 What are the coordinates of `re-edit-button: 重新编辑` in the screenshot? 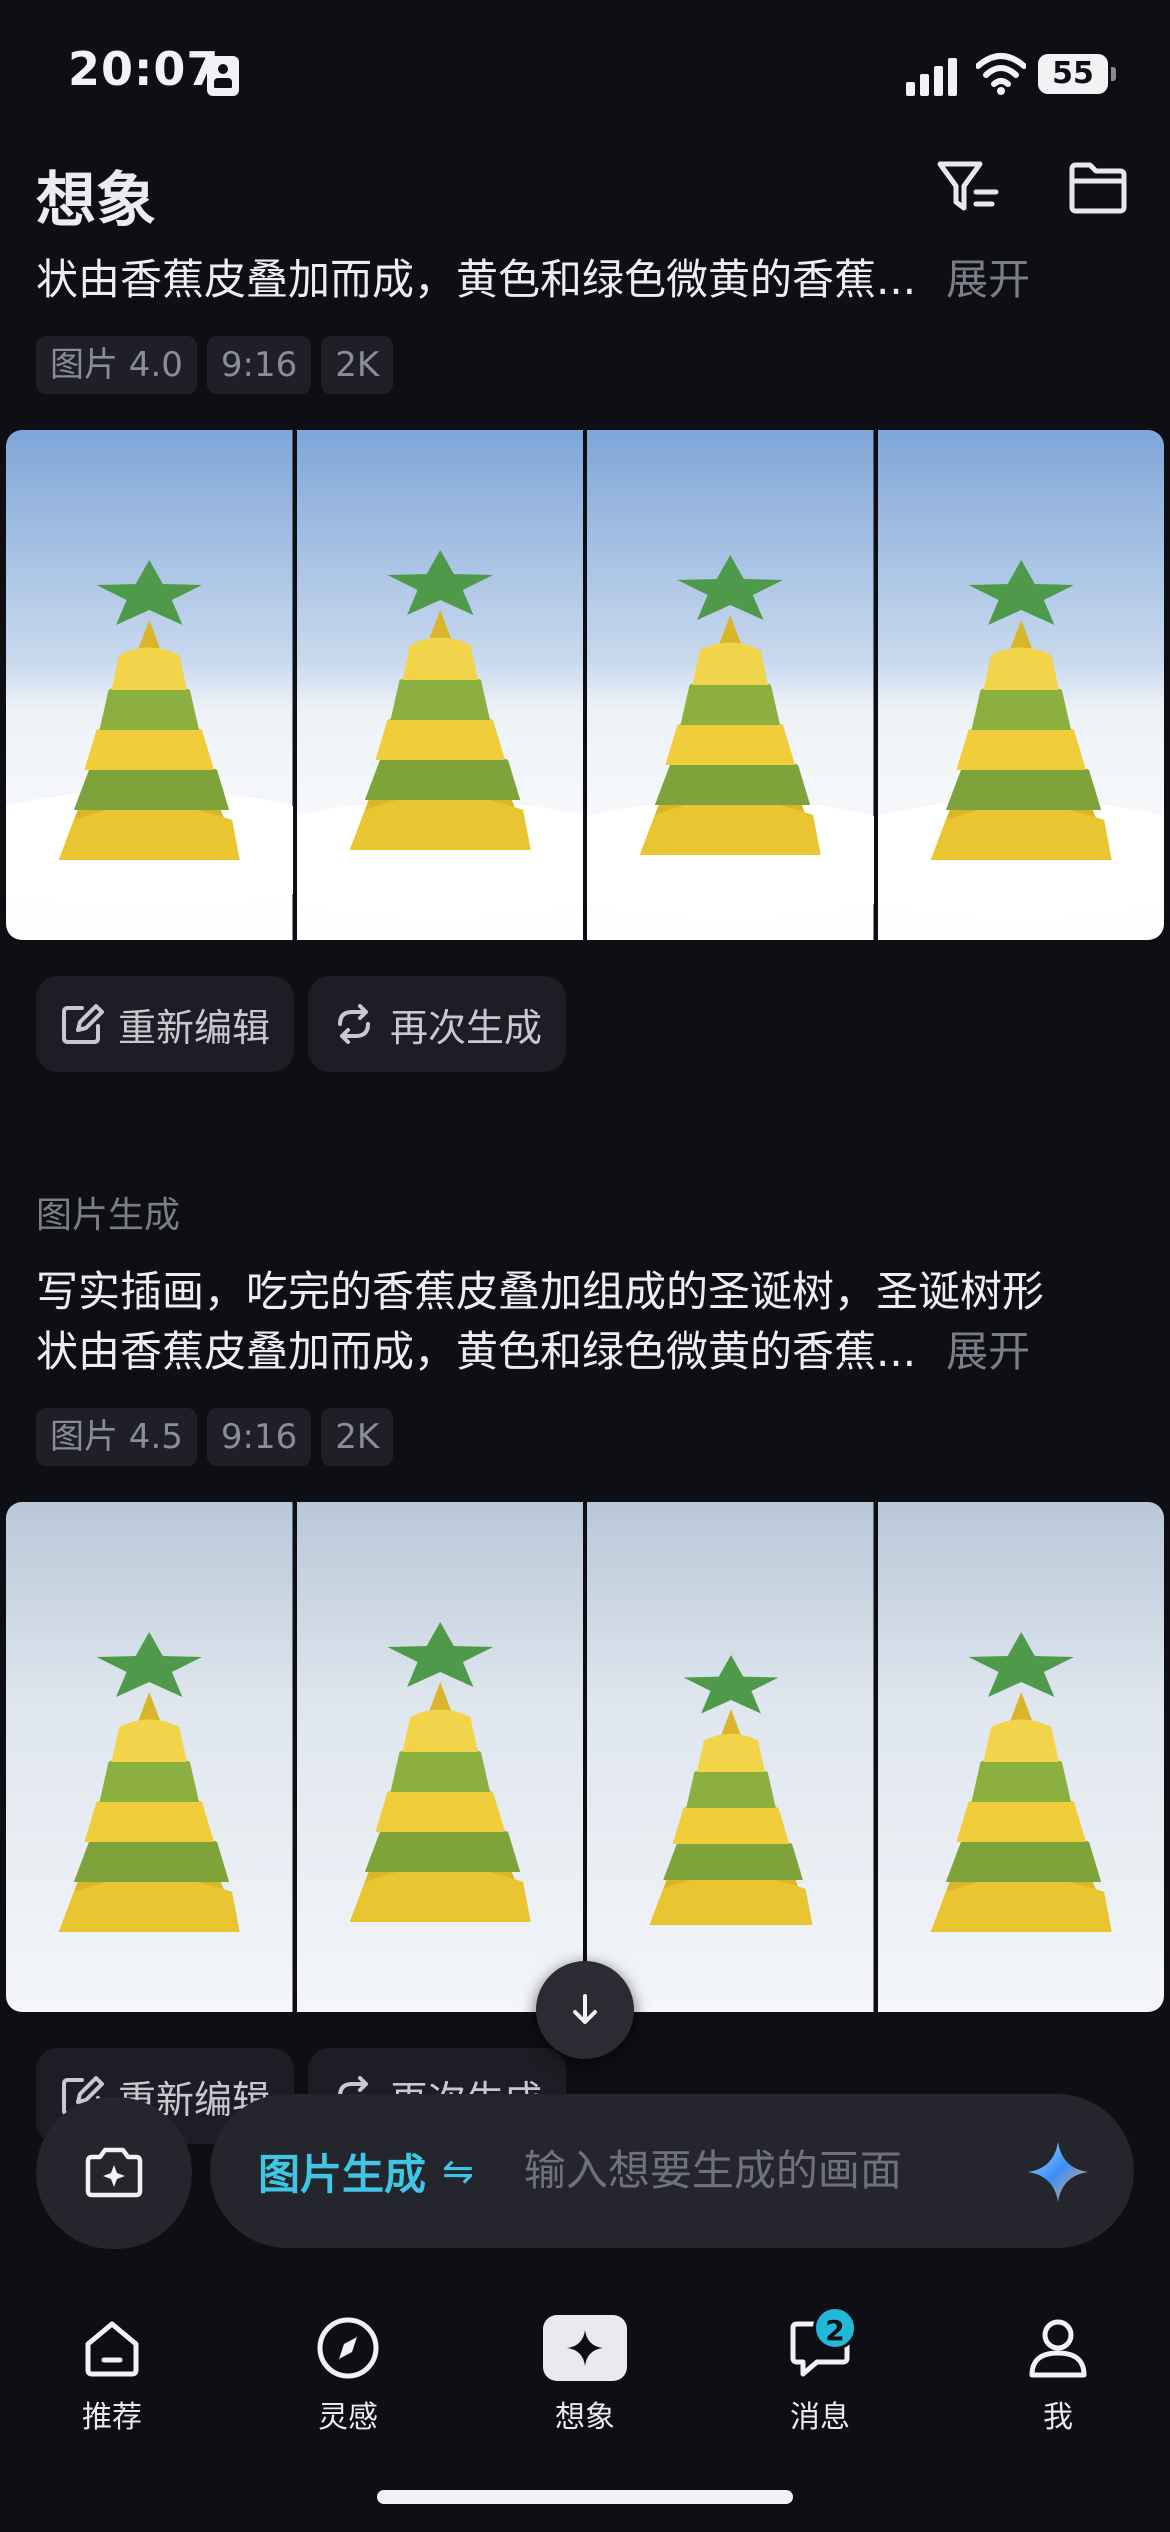 It's located at (165, 1024).